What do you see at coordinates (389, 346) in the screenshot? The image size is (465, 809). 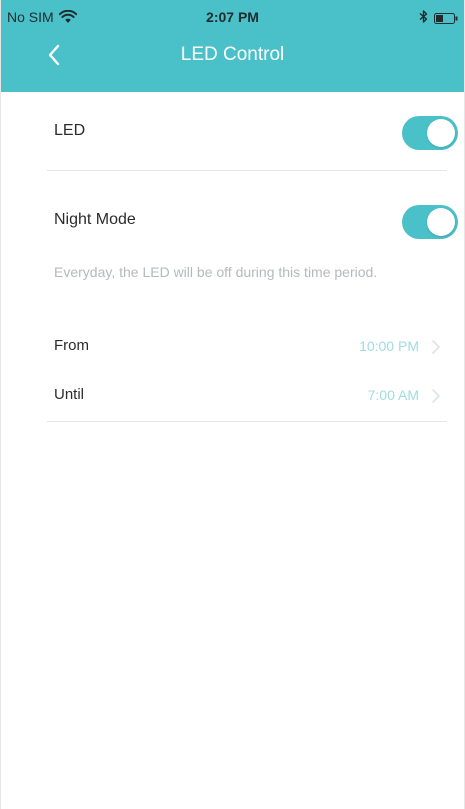 I see `from-time-value: 10:00 PM` at bounding box center [389, 346].